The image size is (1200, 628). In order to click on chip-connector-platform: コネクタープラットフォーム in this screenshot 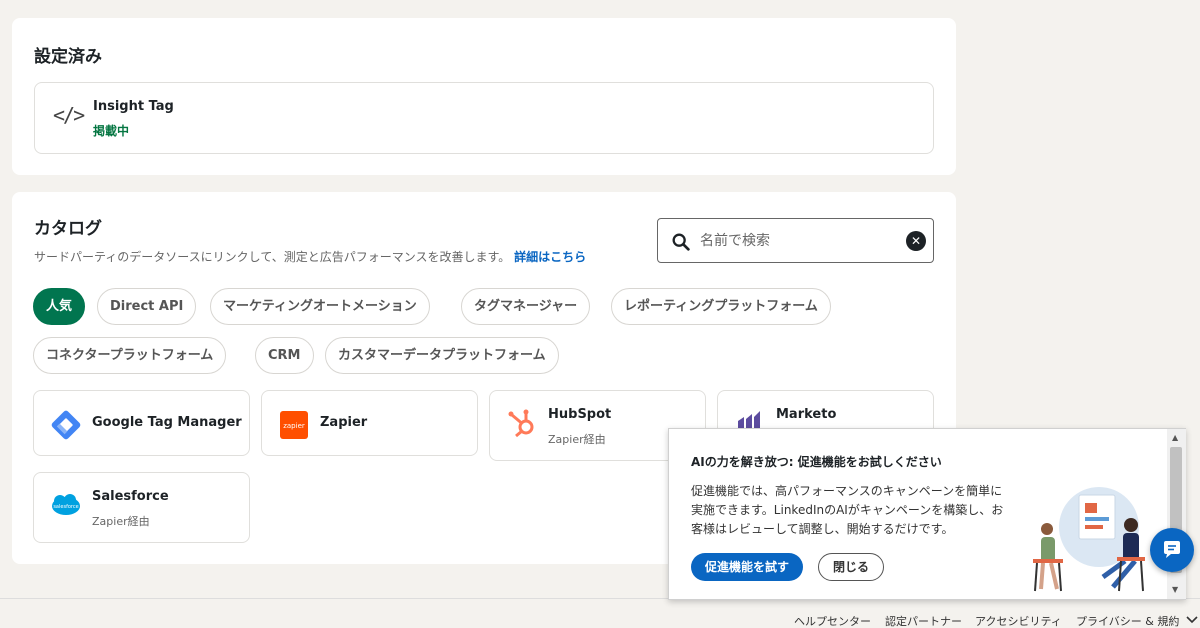, I will do `click(130, 355)`.